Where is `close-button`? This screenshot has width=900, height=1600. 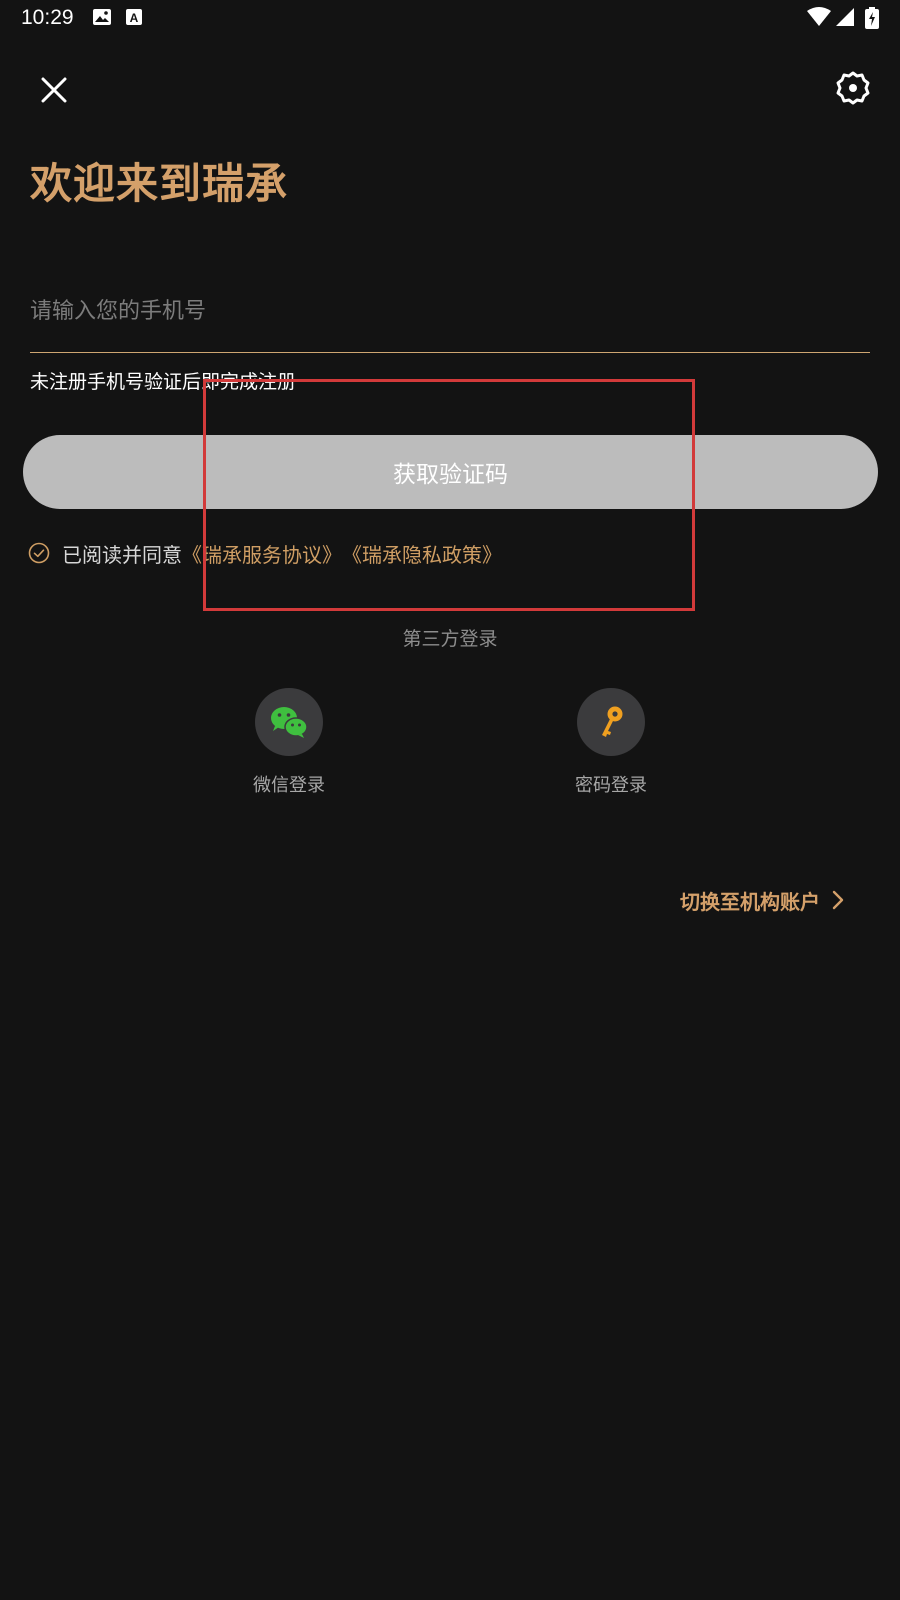
close-button is located at coordinates (54, 90).